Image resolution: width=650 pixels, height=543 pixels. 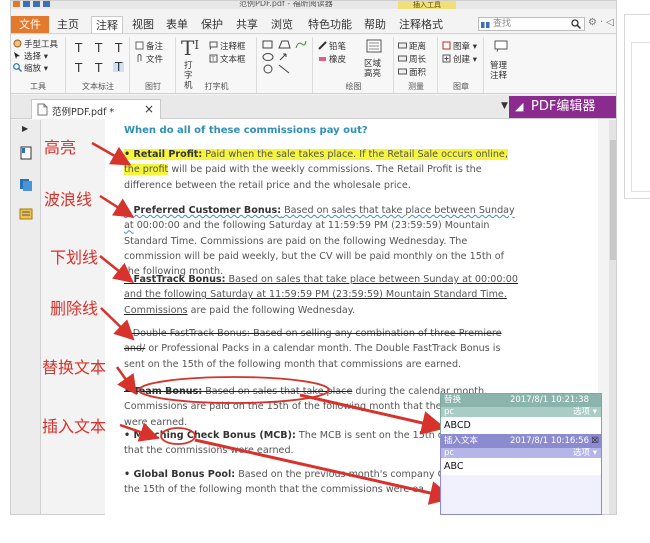 What do you see at coordinates (233, 60) in the screenshot?
I see `textbox-label: 文本框` at bounding box center [233, 60].